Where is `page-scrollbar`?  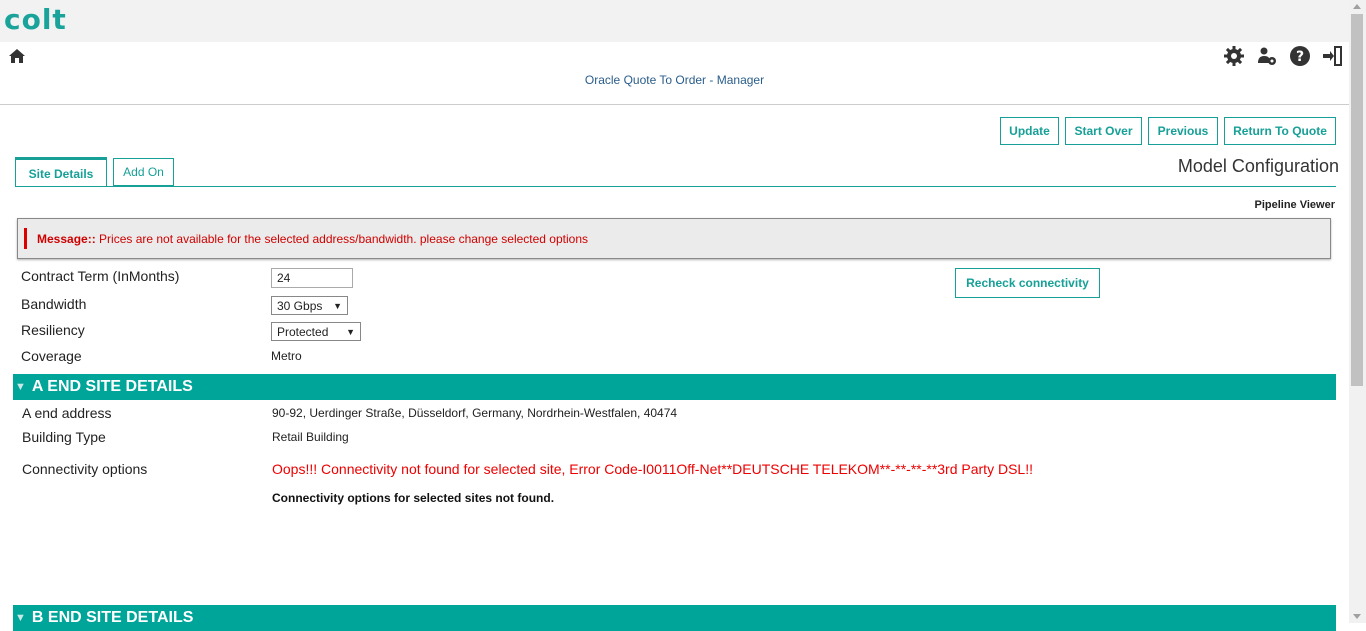
page-scrollbar is located at coordinates (1357, 311).